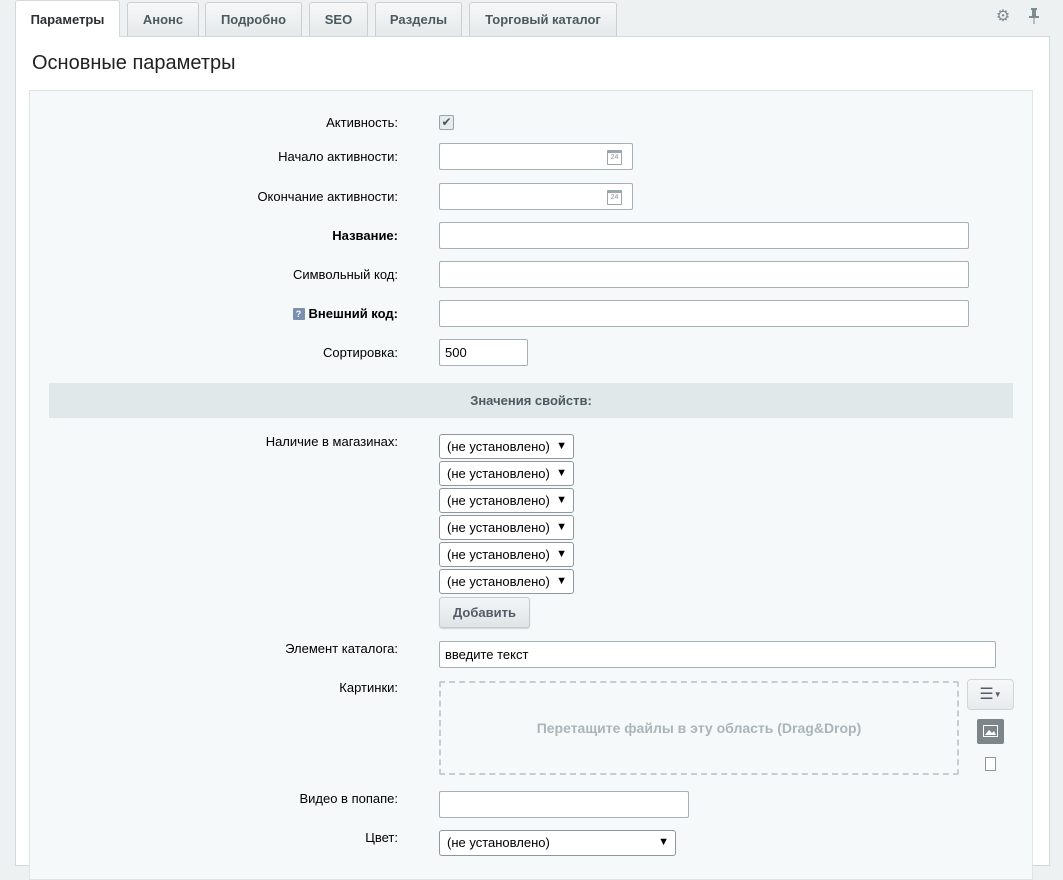  What do you see at coordinates (498, 842) in the screenshot?
I see `color-select-value: (не установлено)` at bounding box center [498, 842].